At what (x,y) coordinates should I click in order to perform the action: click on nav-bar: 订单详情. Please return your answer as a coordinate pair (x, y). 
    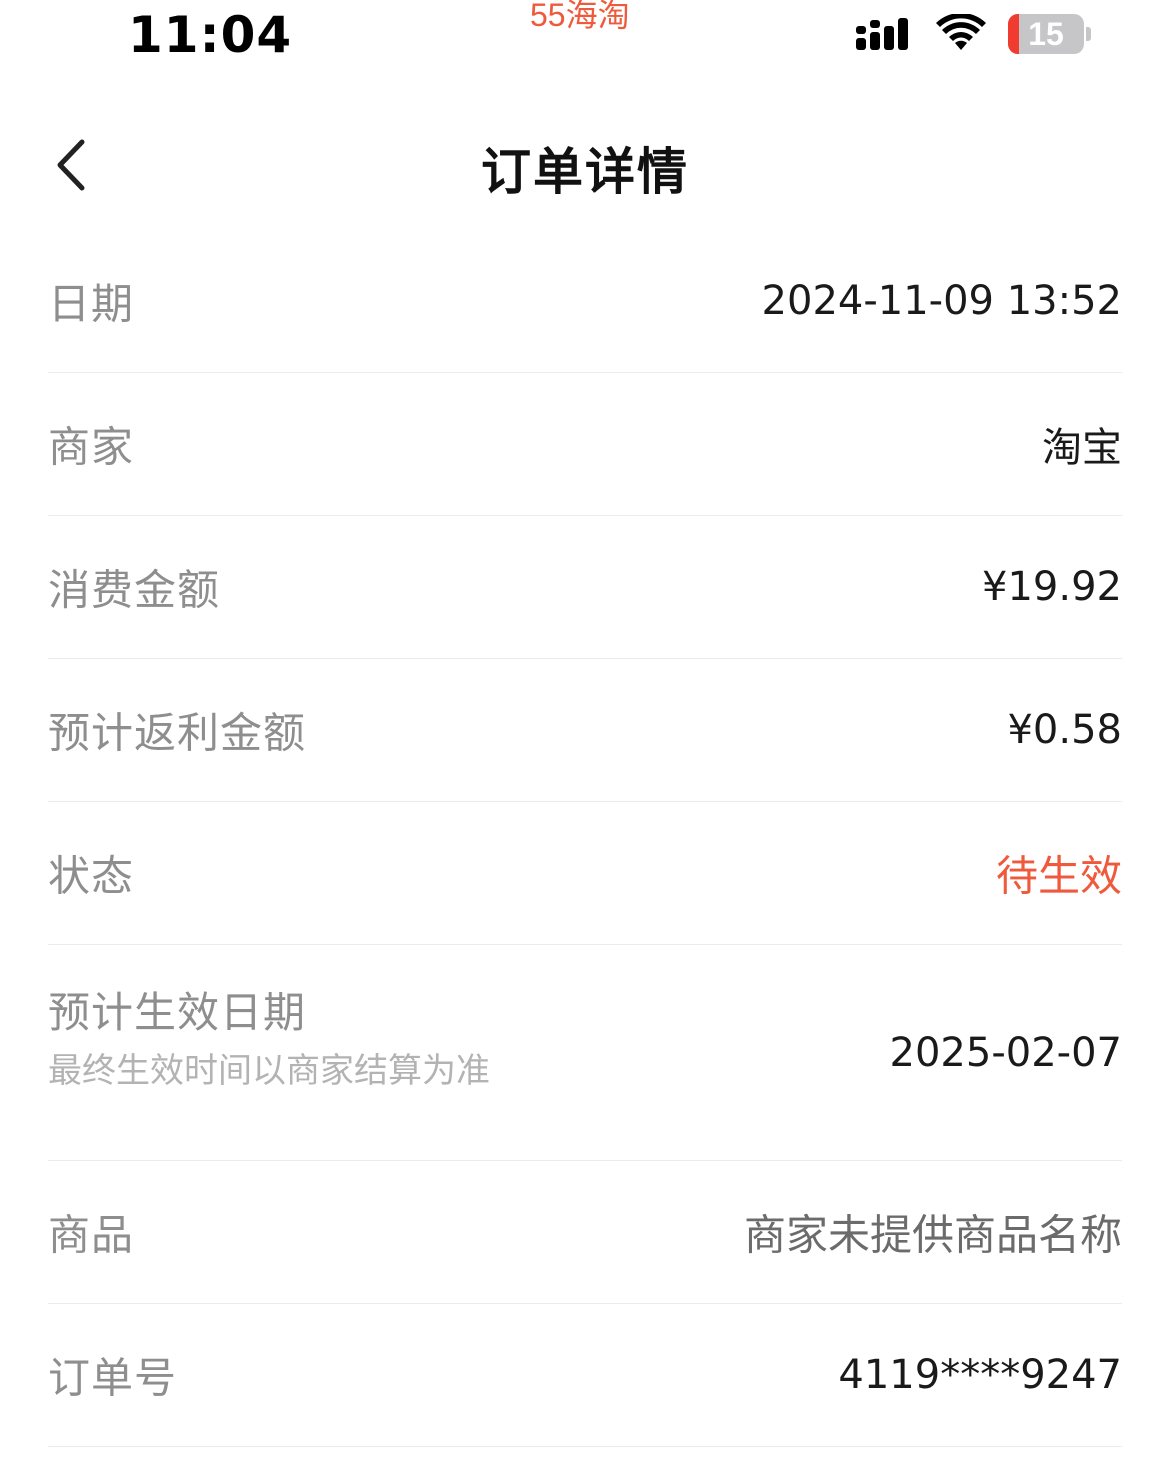
    Looking at the image, I should click on (585, 165).